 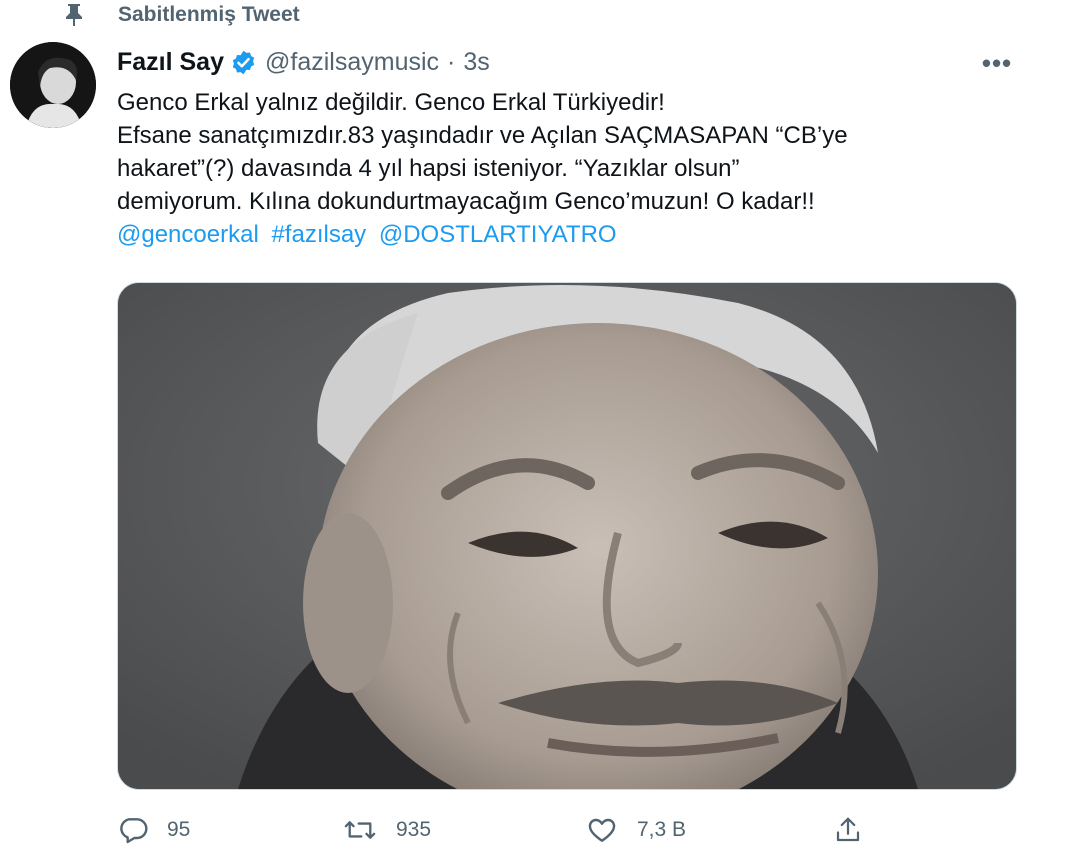 What do you see at coordinates (179, 829) in the screenshot?
I see `reply-count: 95` at bounding box center [179, 829].